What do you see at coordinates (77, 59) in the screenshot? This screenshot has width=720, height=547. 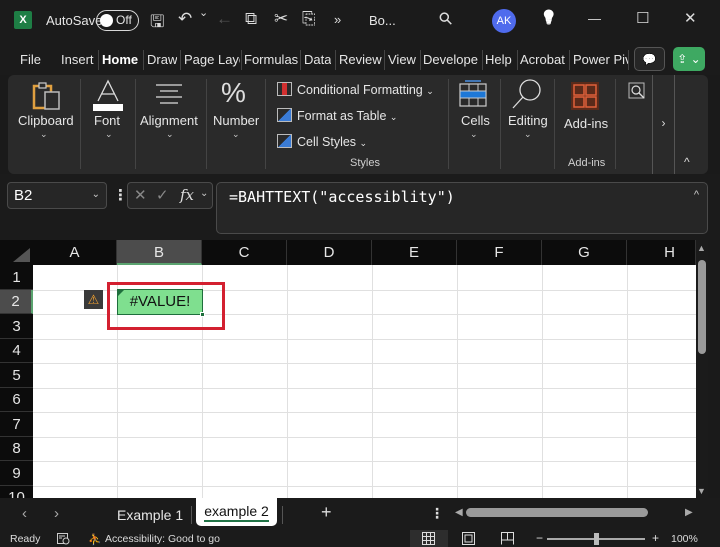 I see `tab-insert: Insert` at bounding box center [77, 59].